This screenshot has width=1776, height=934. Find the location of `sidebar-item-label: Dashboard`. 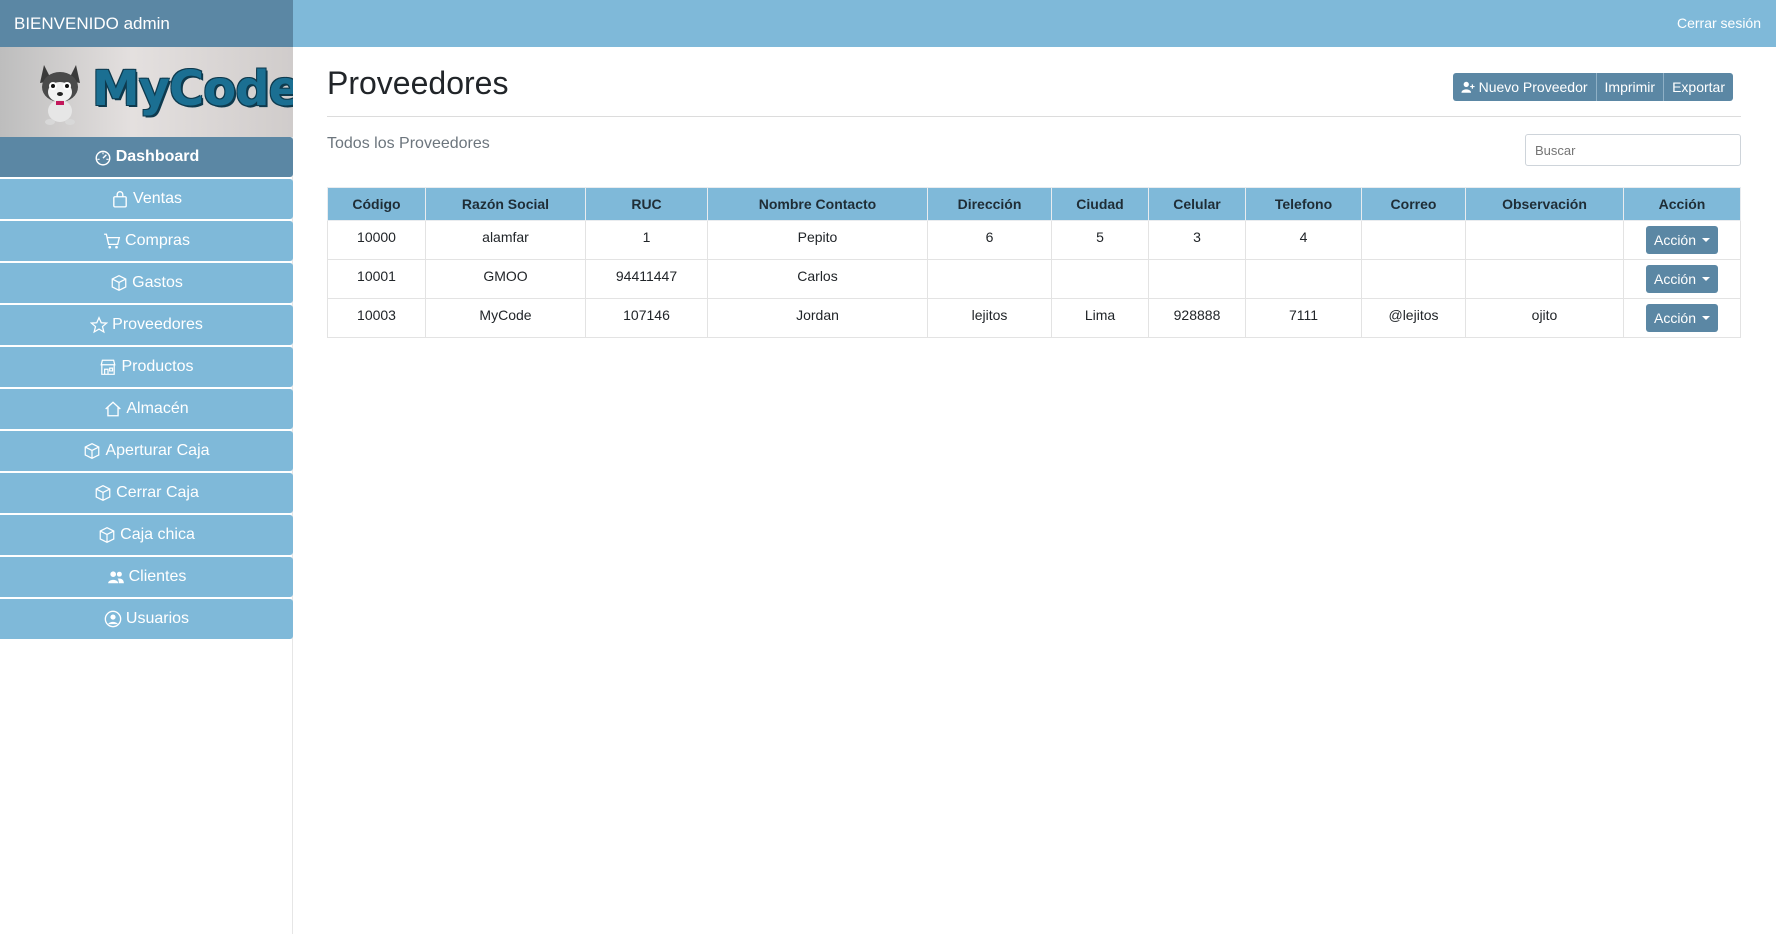

sidebar-item-label: Dashboard is located at coordinates (157, 156).